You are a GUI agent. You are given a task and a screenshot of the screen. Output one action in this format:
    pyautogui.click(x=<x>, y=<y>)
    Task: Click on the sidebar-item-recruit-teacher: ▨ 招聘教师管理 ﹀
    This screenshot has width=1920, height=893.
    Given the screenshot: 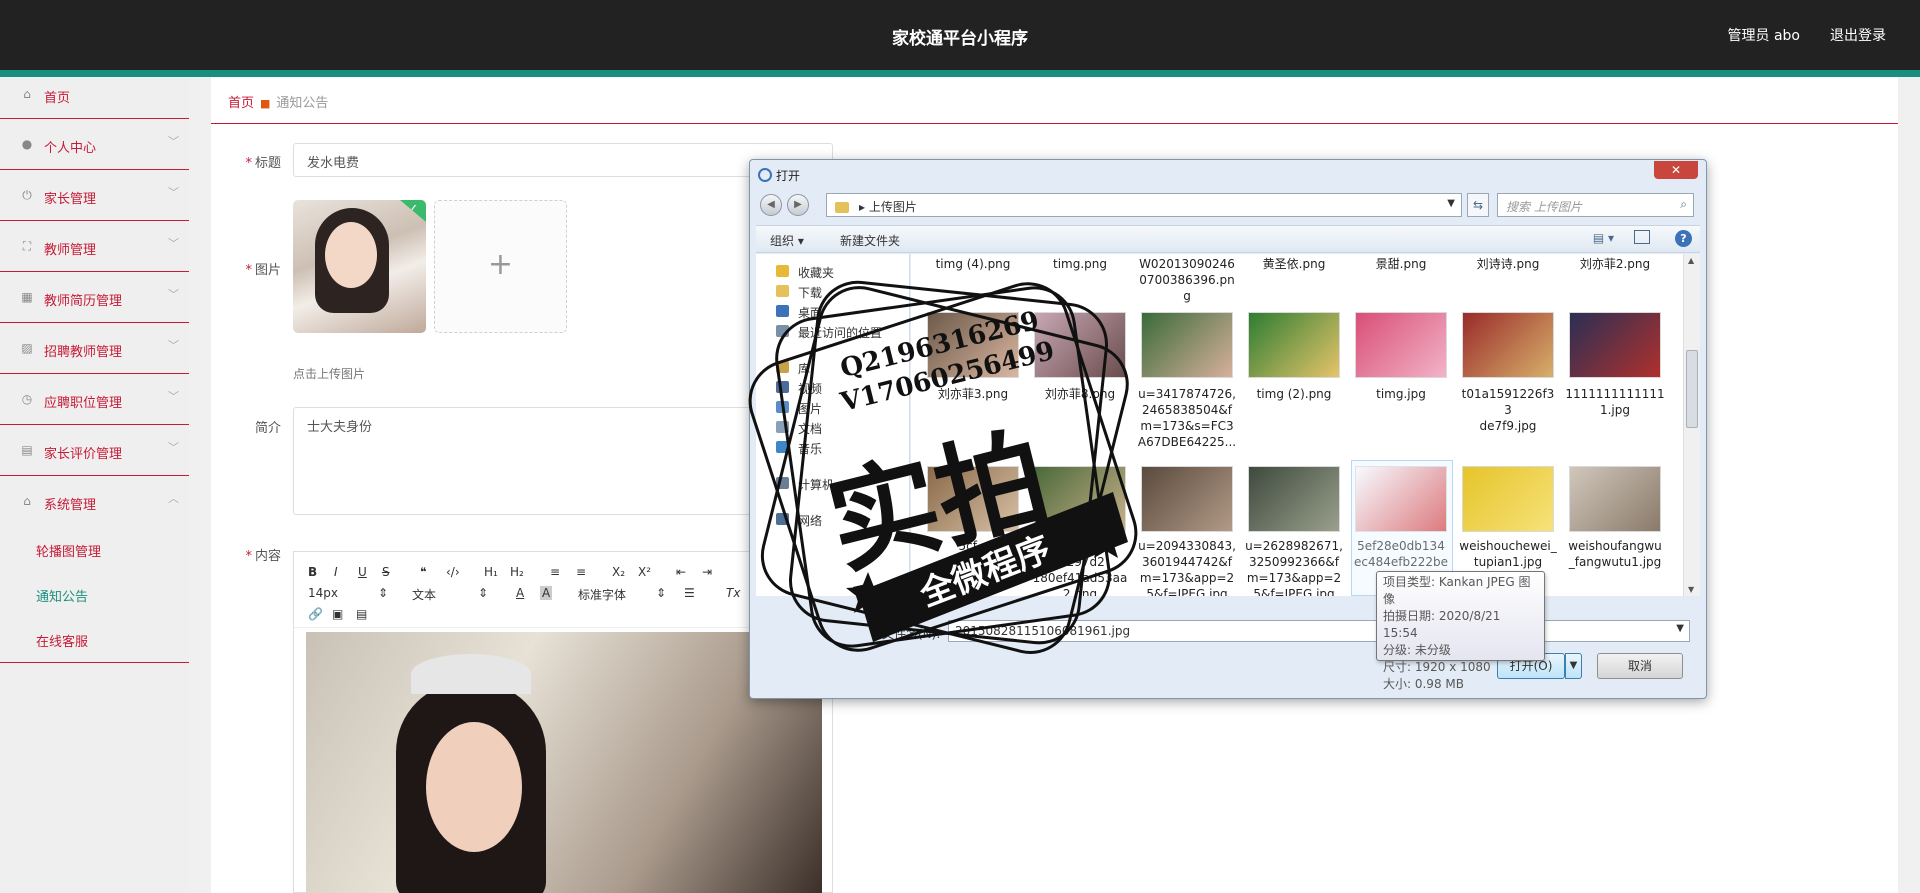 What is the action you would take?
    pyautogui.click(x=94, y=348)
    